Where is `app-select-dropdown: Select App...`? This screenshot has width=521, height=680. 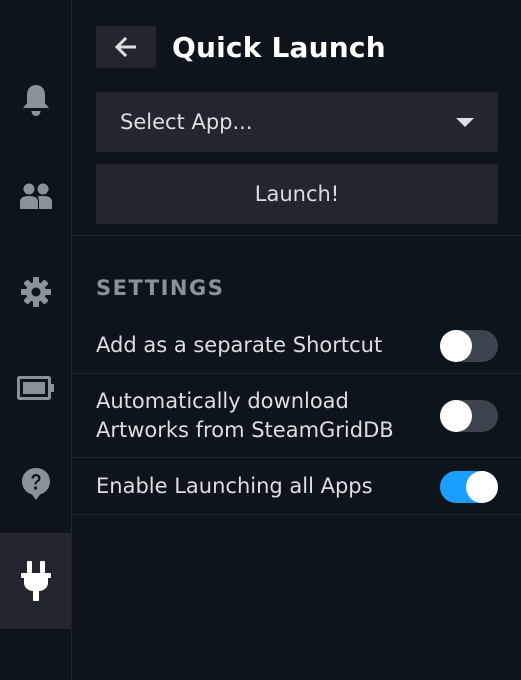
app-select-dropdown: Select App... is located at coordinates (297, 122).